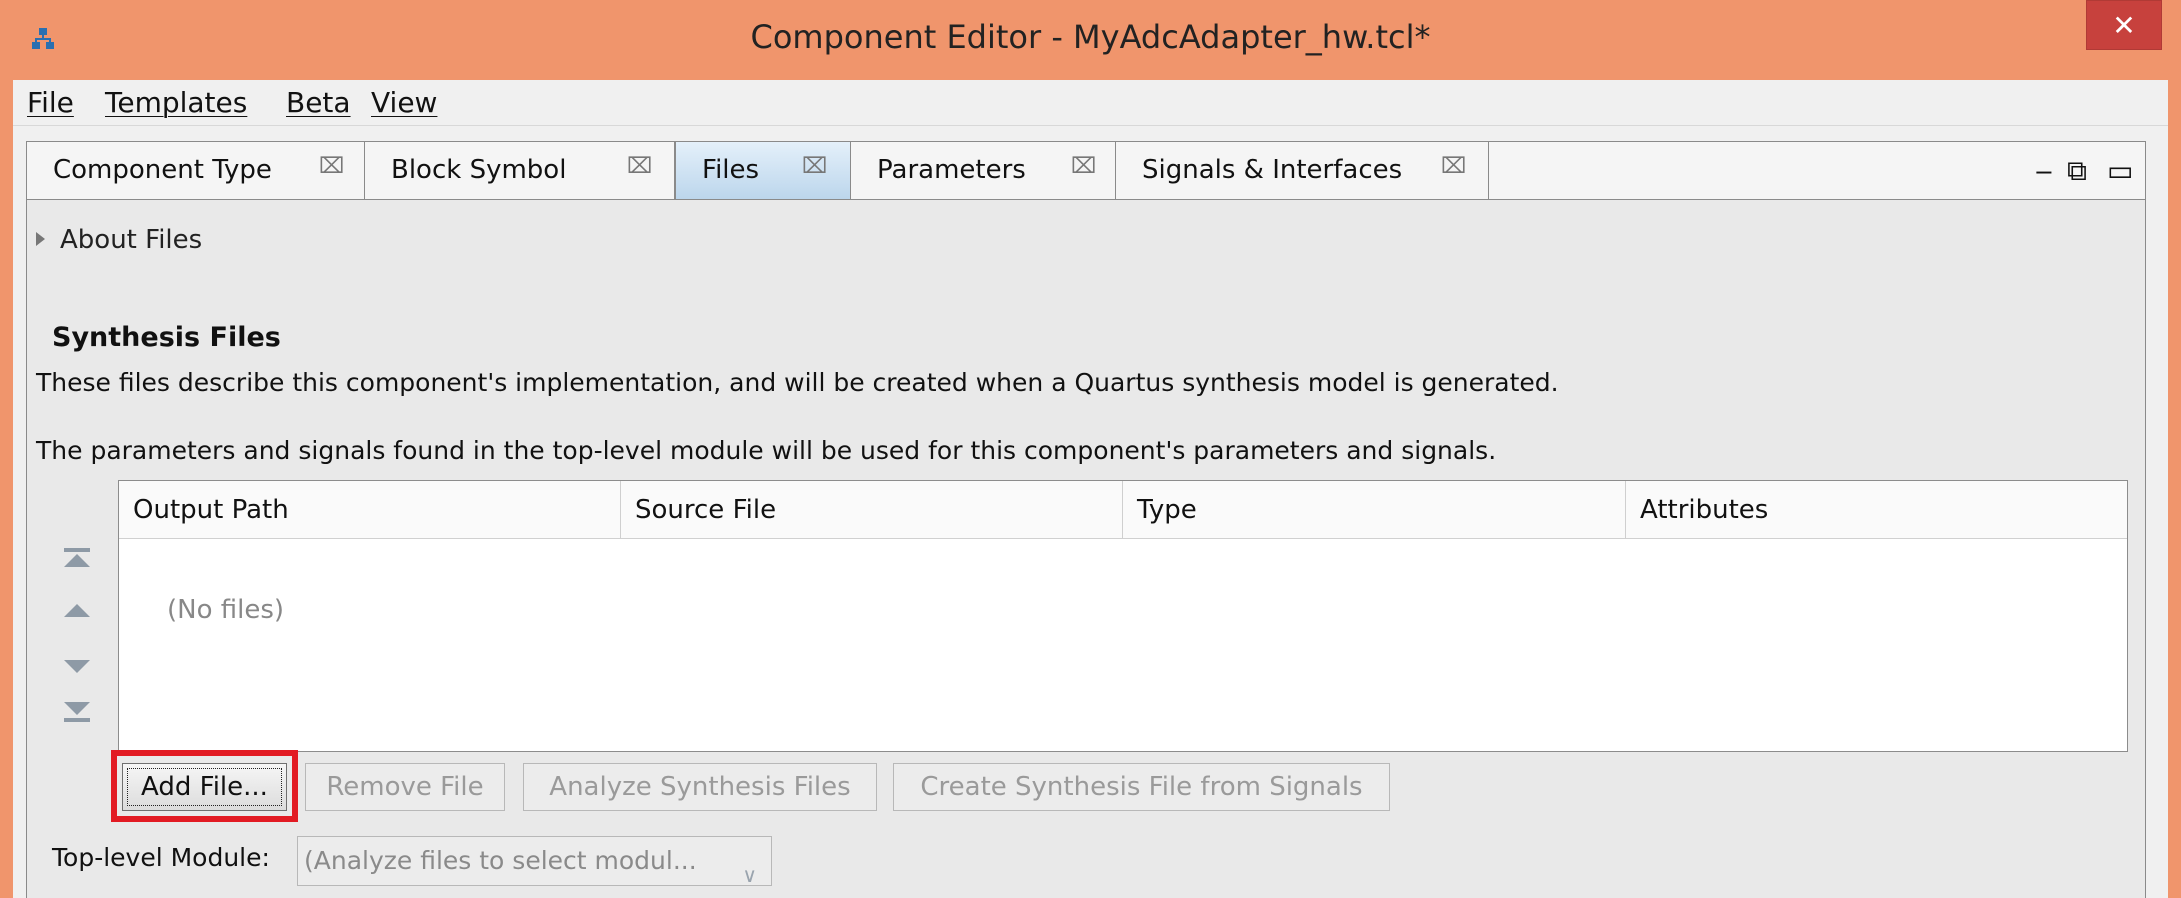  Describe the element at coordinates (50, 102) in the screenshot. I see `menu-file: File` at that location.